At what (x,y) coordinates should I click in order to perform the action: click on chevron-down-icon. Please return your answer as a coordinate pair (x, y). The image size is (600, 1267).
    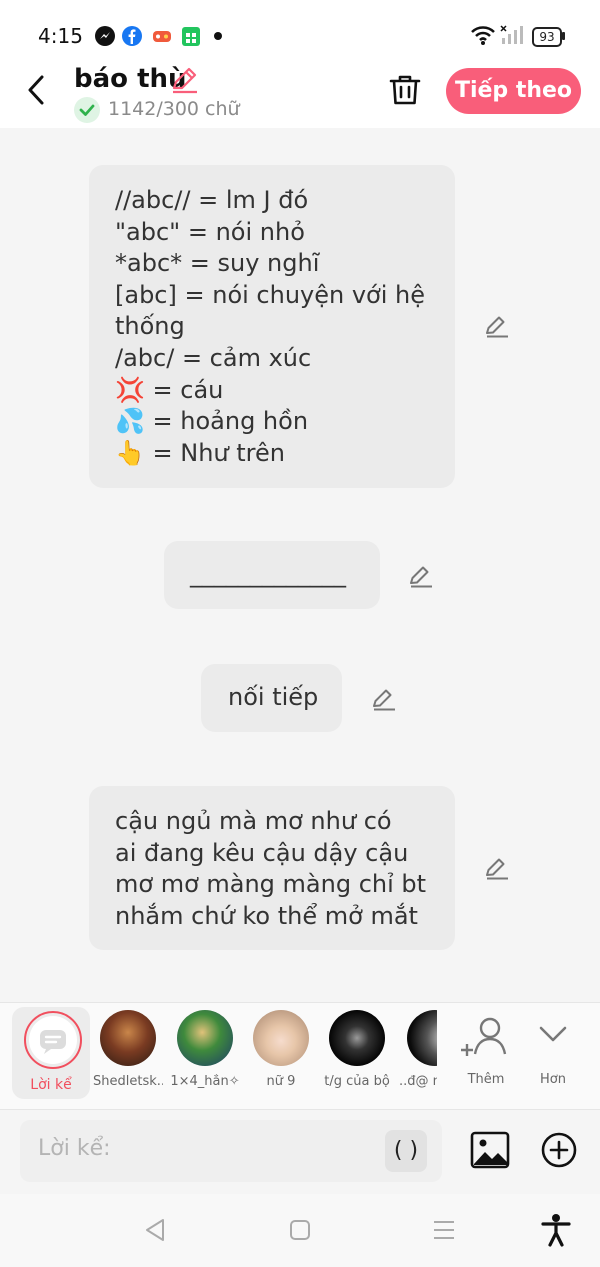
    Looking at the image, I should click on (553, 1034).